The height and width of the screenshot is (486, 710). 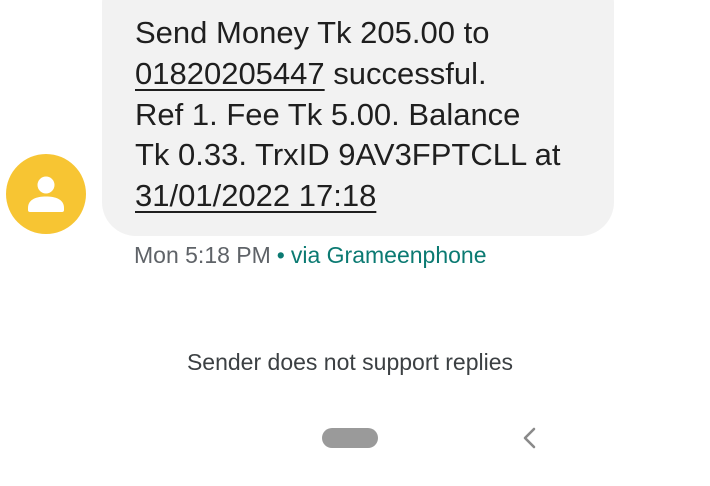 I want to click on datetime-link: 31/01/2022 17:18, so click(x=255, y=195).